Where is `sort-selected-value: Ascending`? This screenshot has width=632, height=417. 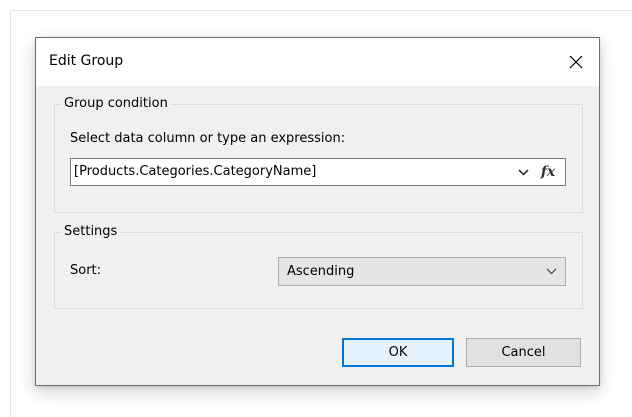
sort-selected-value: Ascending is located at coordinates (321, 271).